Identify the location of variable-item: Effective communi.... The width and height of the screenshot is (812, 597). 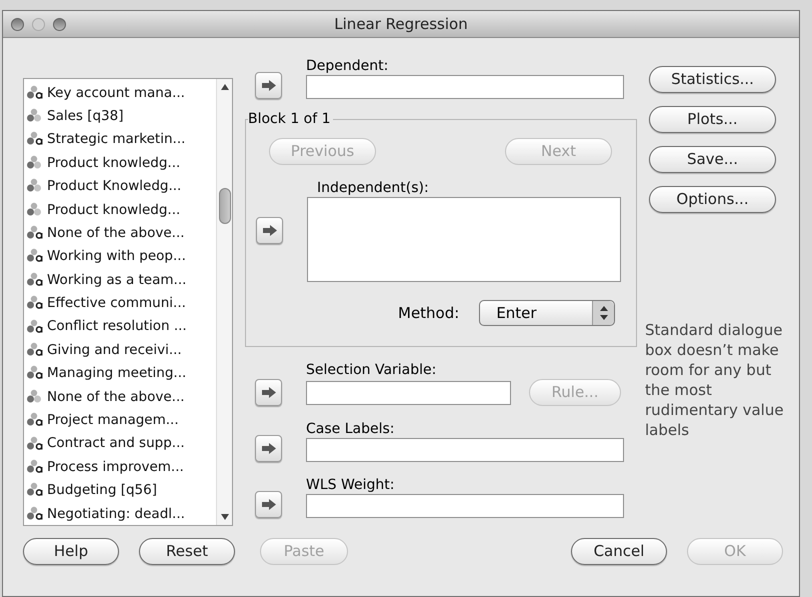
(120, 303).